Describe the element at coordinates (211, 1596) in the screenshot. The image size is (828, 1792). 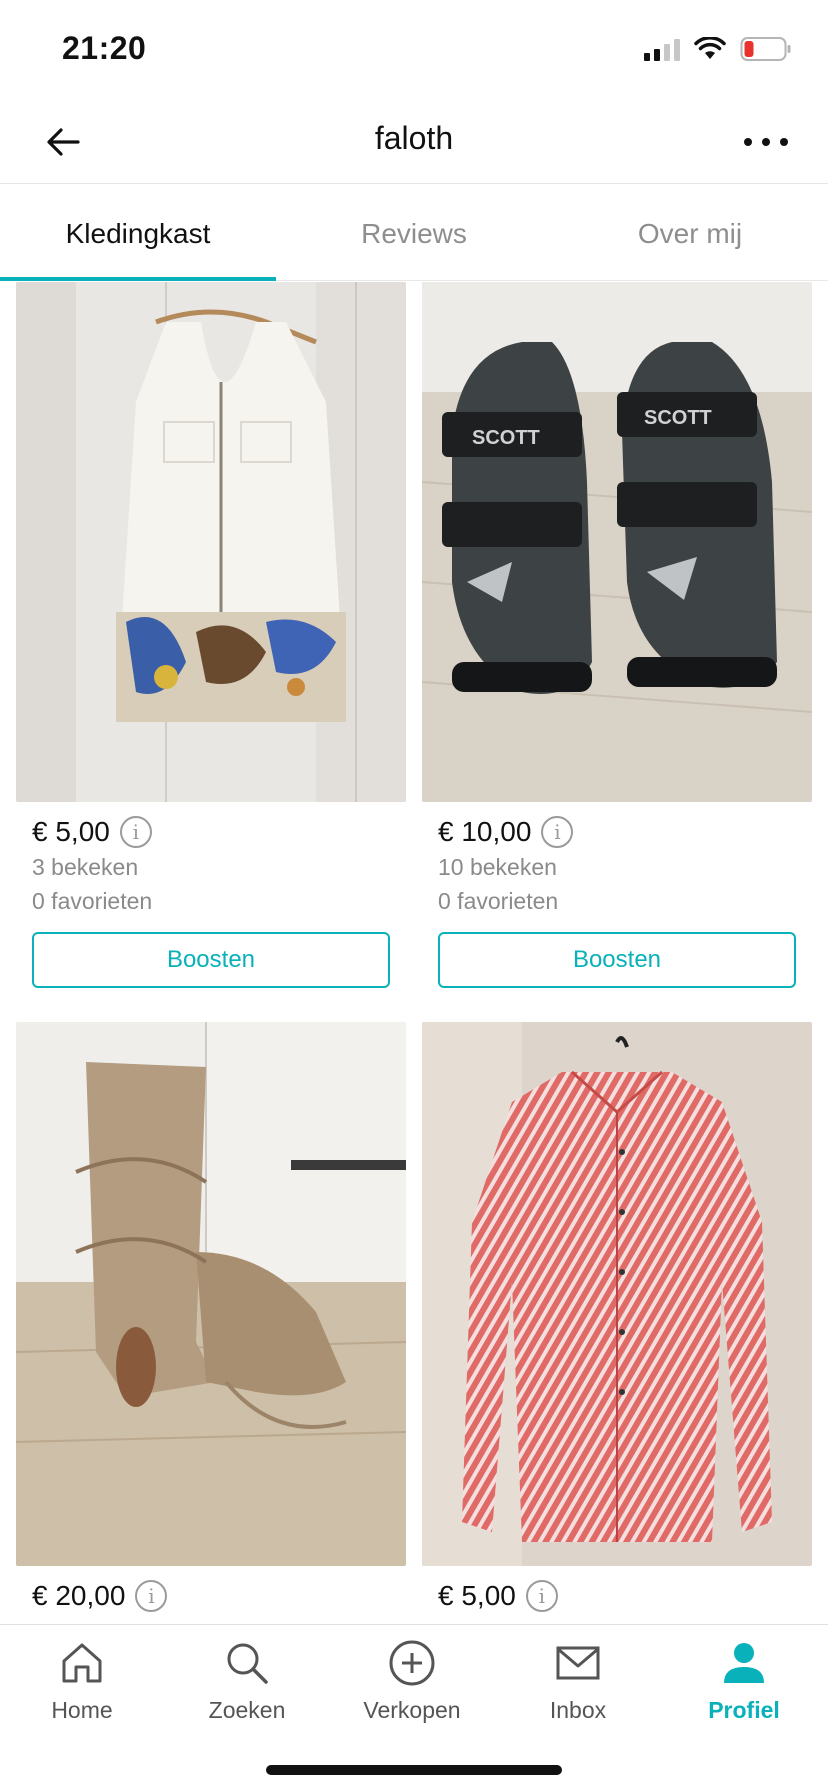
I see `price-row: € 20,00 i` at that location.